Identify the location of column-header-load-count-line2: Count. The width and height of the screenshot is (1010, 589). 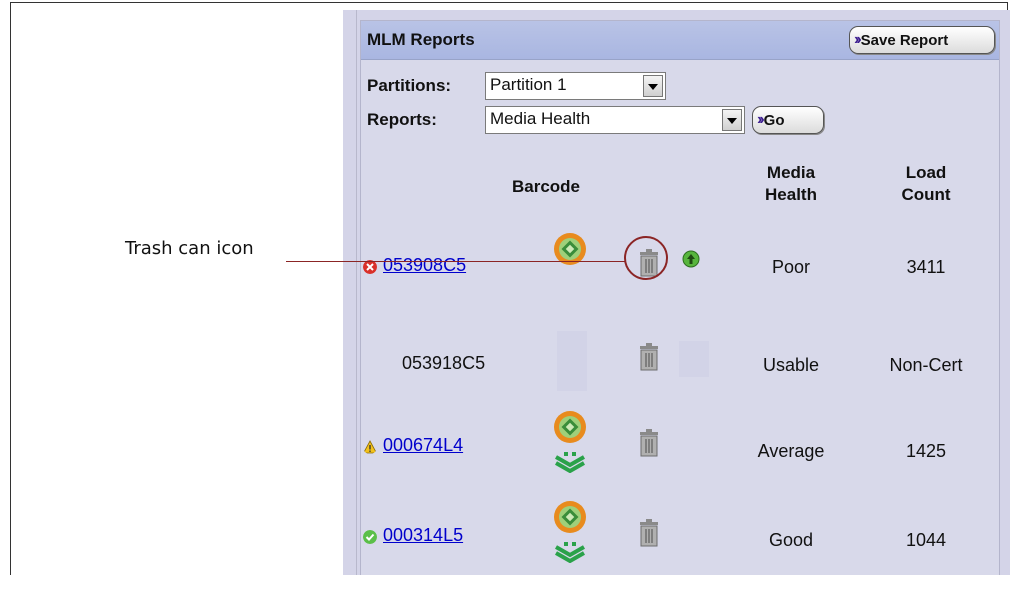
(926, 194).